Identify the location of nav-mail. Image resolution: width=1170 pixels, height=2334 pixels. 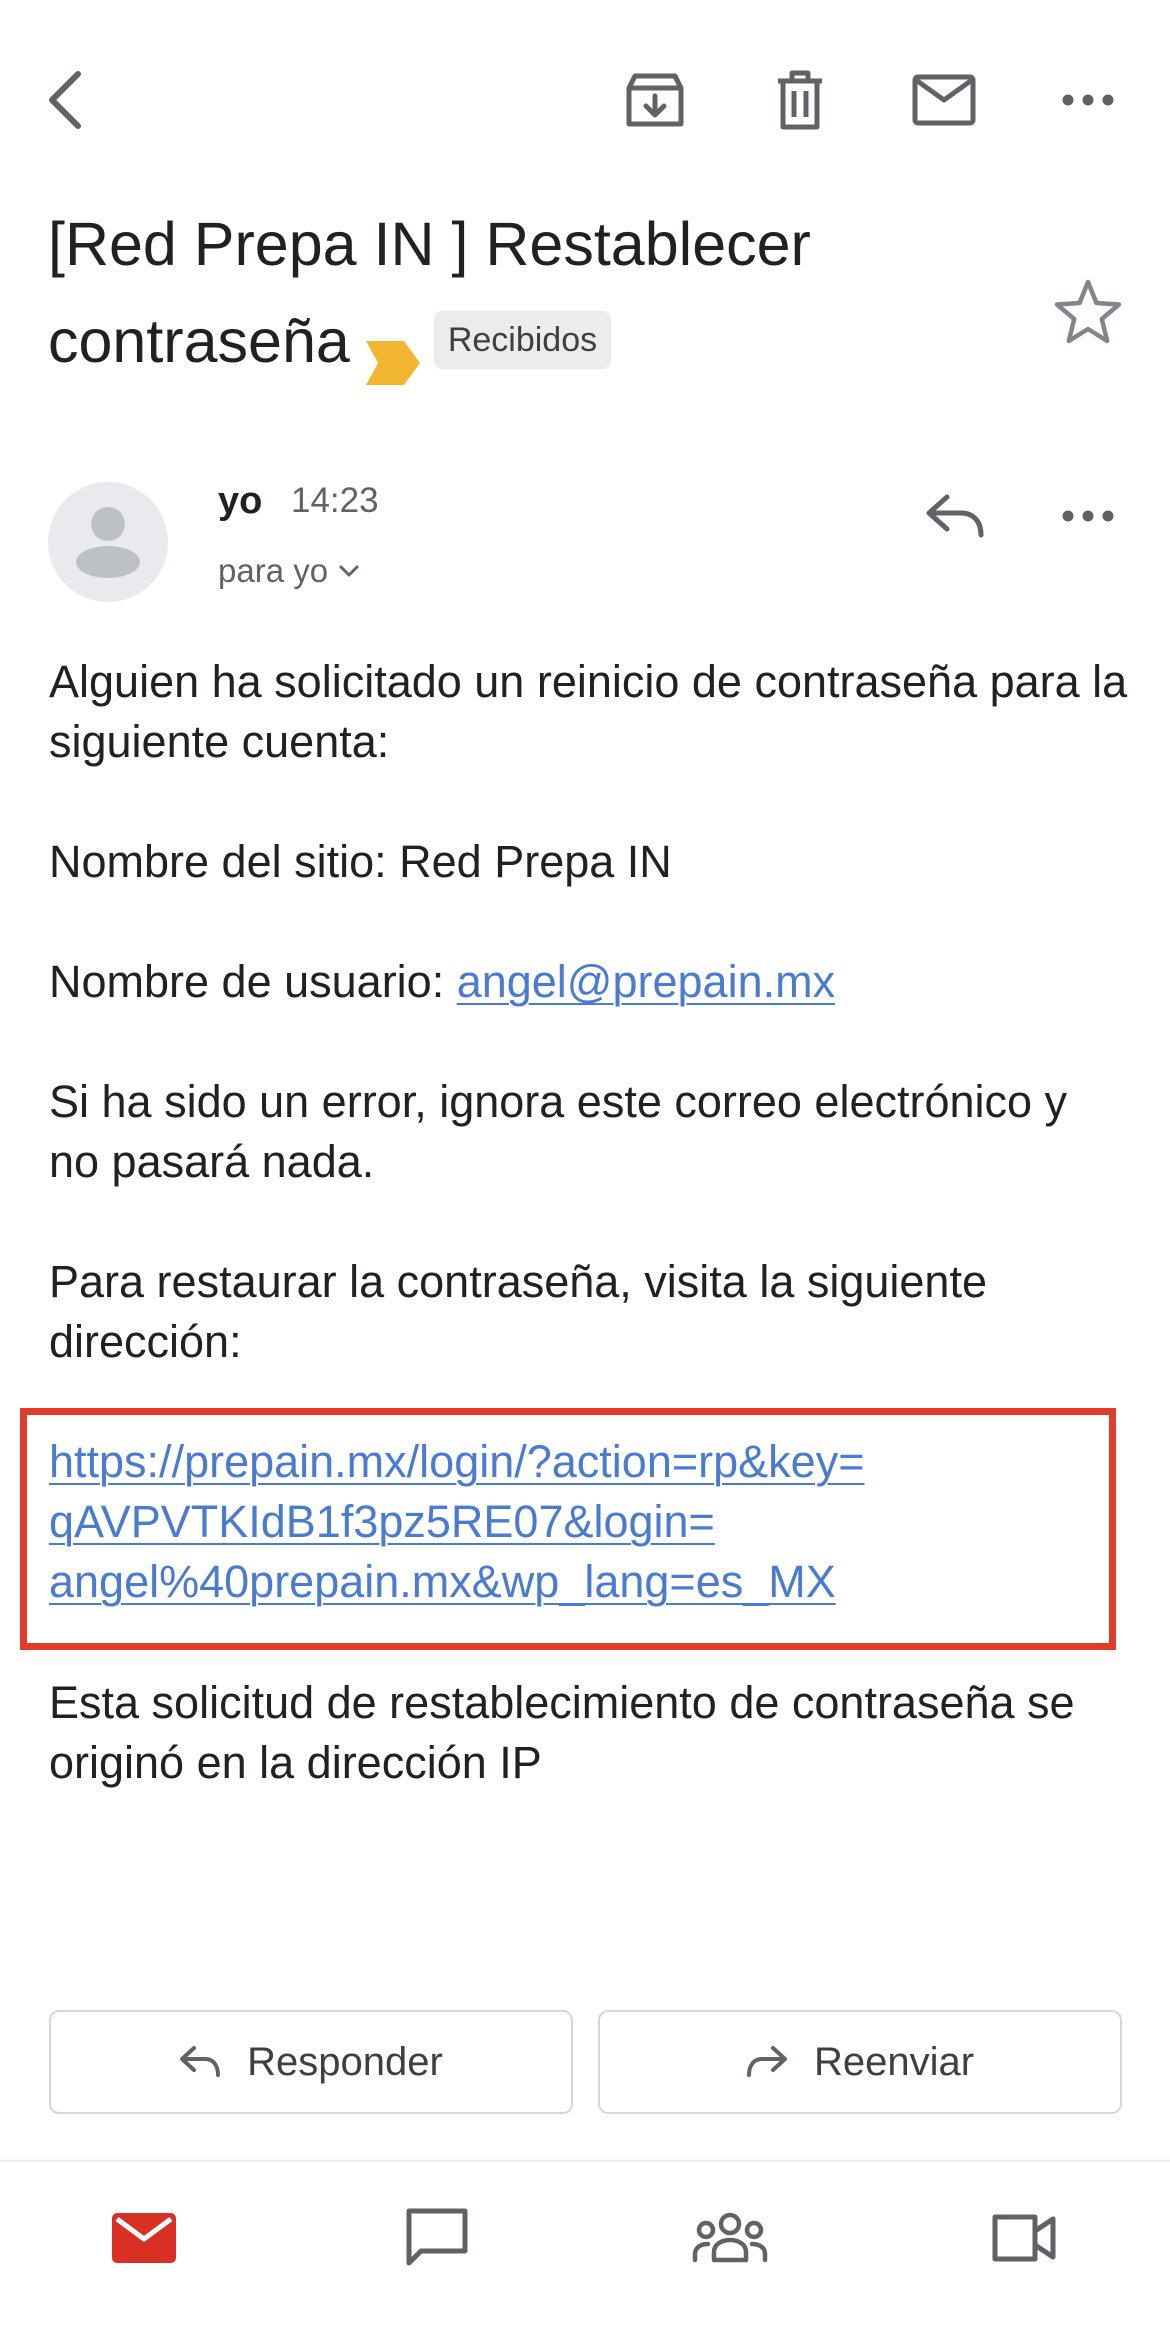
(144, 2240).